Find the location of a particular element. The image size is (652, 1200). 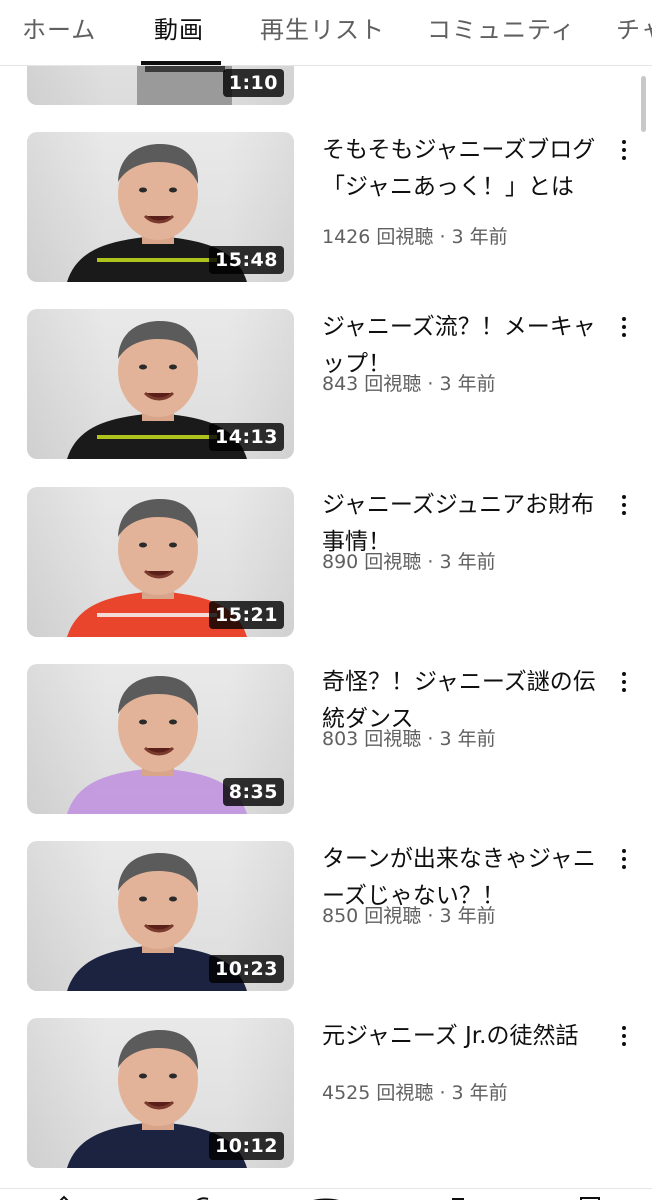

video-thumbnail: 15:21 is located at coordinates (160, 562).